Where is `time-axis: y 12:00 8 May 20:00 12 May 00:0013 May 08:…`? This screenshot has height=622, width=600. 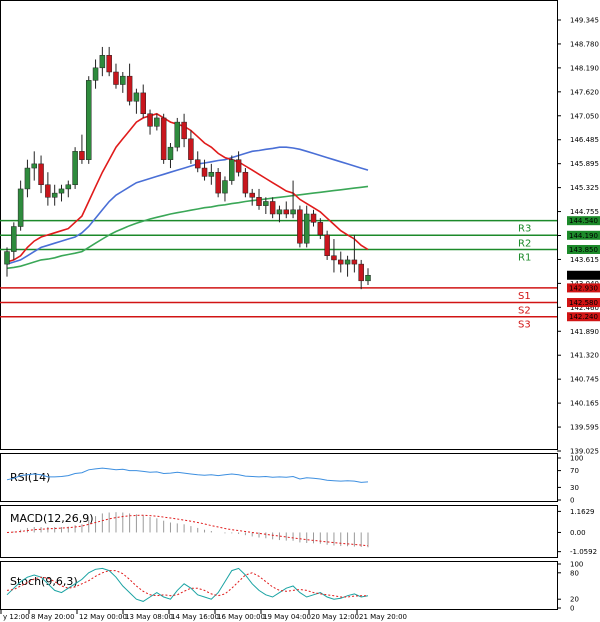 time-axis: y 12:00 8 May 20:00 12 May 00:0013 May 08:… is located at coordinates (203, 615).